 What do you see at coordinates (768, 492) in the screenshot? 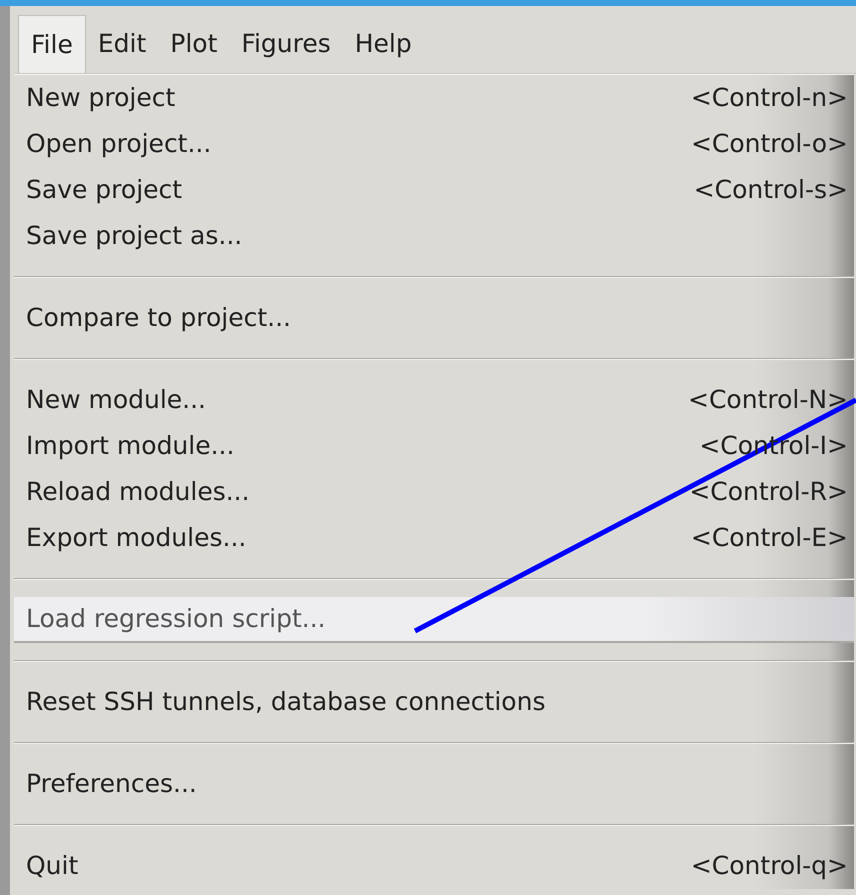
I see `shortcut-label: <Control-R>` at bounding box center [768, 492].